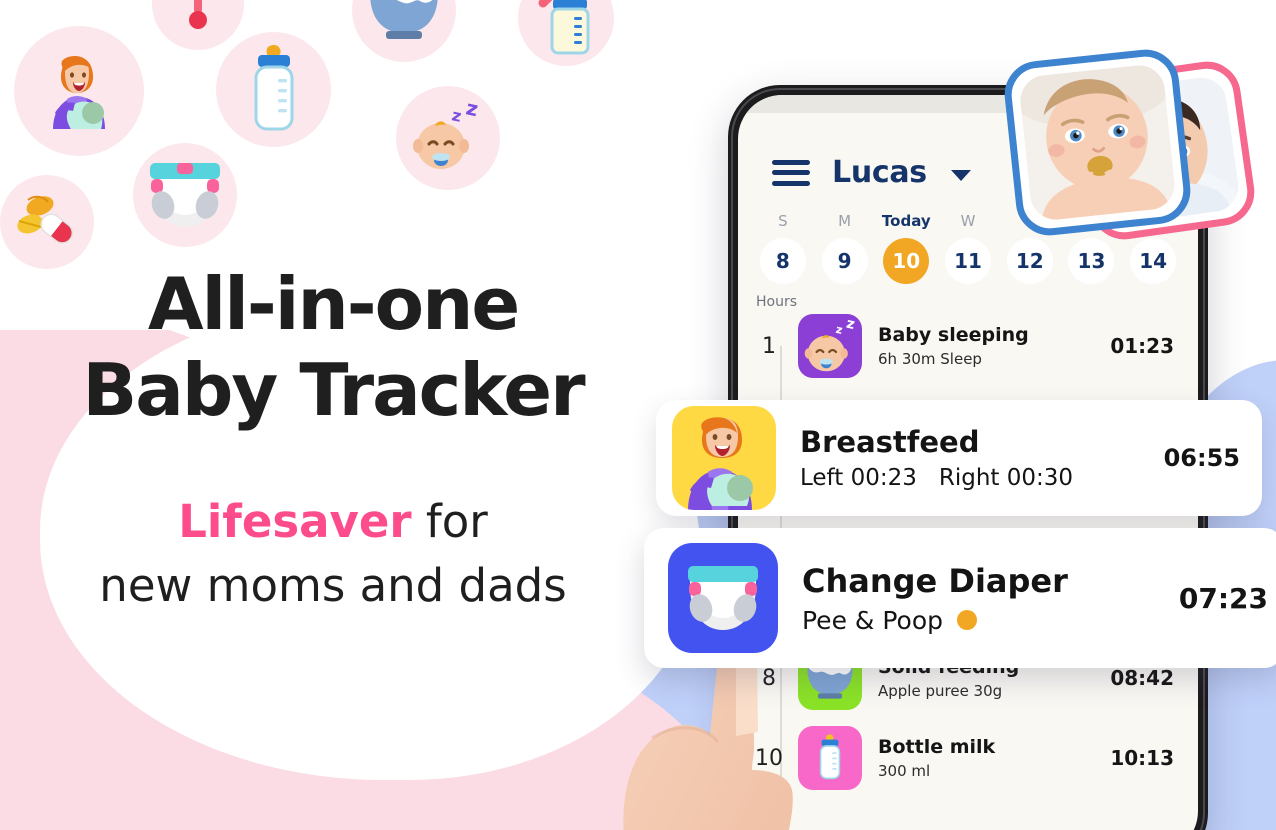  I want to click on week-day-8: S8, so click(783, 248).